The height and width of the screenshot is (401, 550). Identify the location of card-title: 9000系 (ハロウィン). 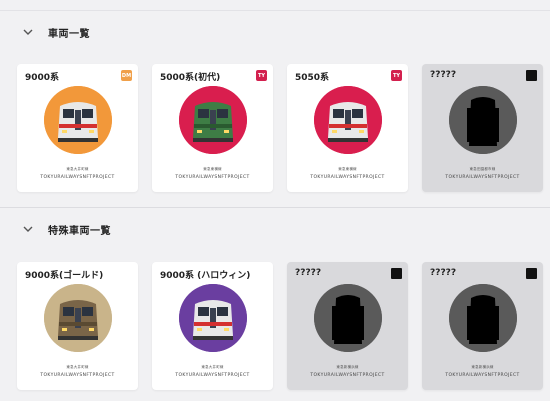
(205, 276).